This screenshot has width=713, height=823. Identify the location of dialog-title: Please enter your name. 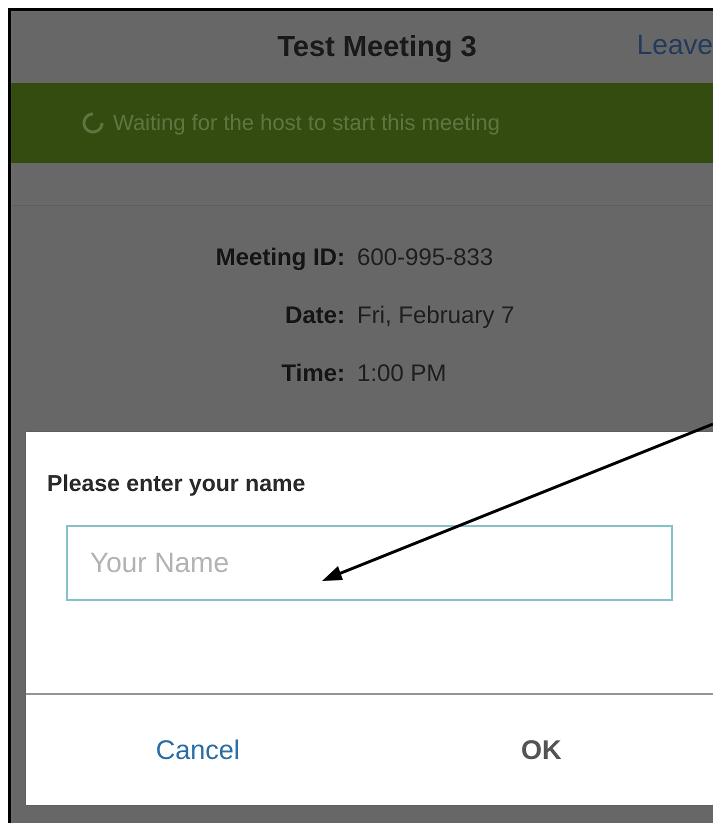
(176, 483).